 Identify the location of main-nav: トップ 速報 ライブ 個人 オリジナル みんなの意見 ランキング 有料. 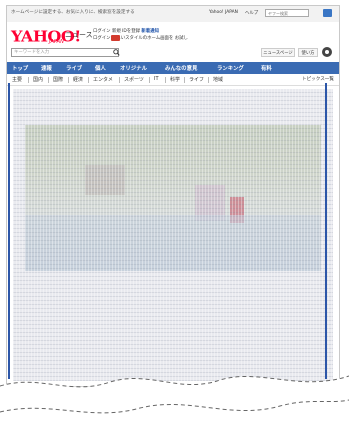
(173, 68).